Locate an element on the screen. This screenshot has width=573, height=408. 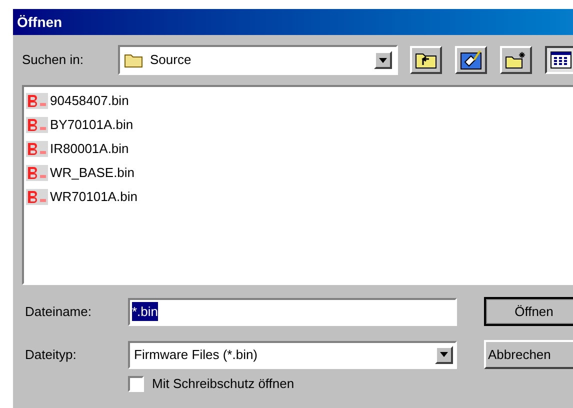
look-in-dropdown: Source is located at coordinates (258, 60).